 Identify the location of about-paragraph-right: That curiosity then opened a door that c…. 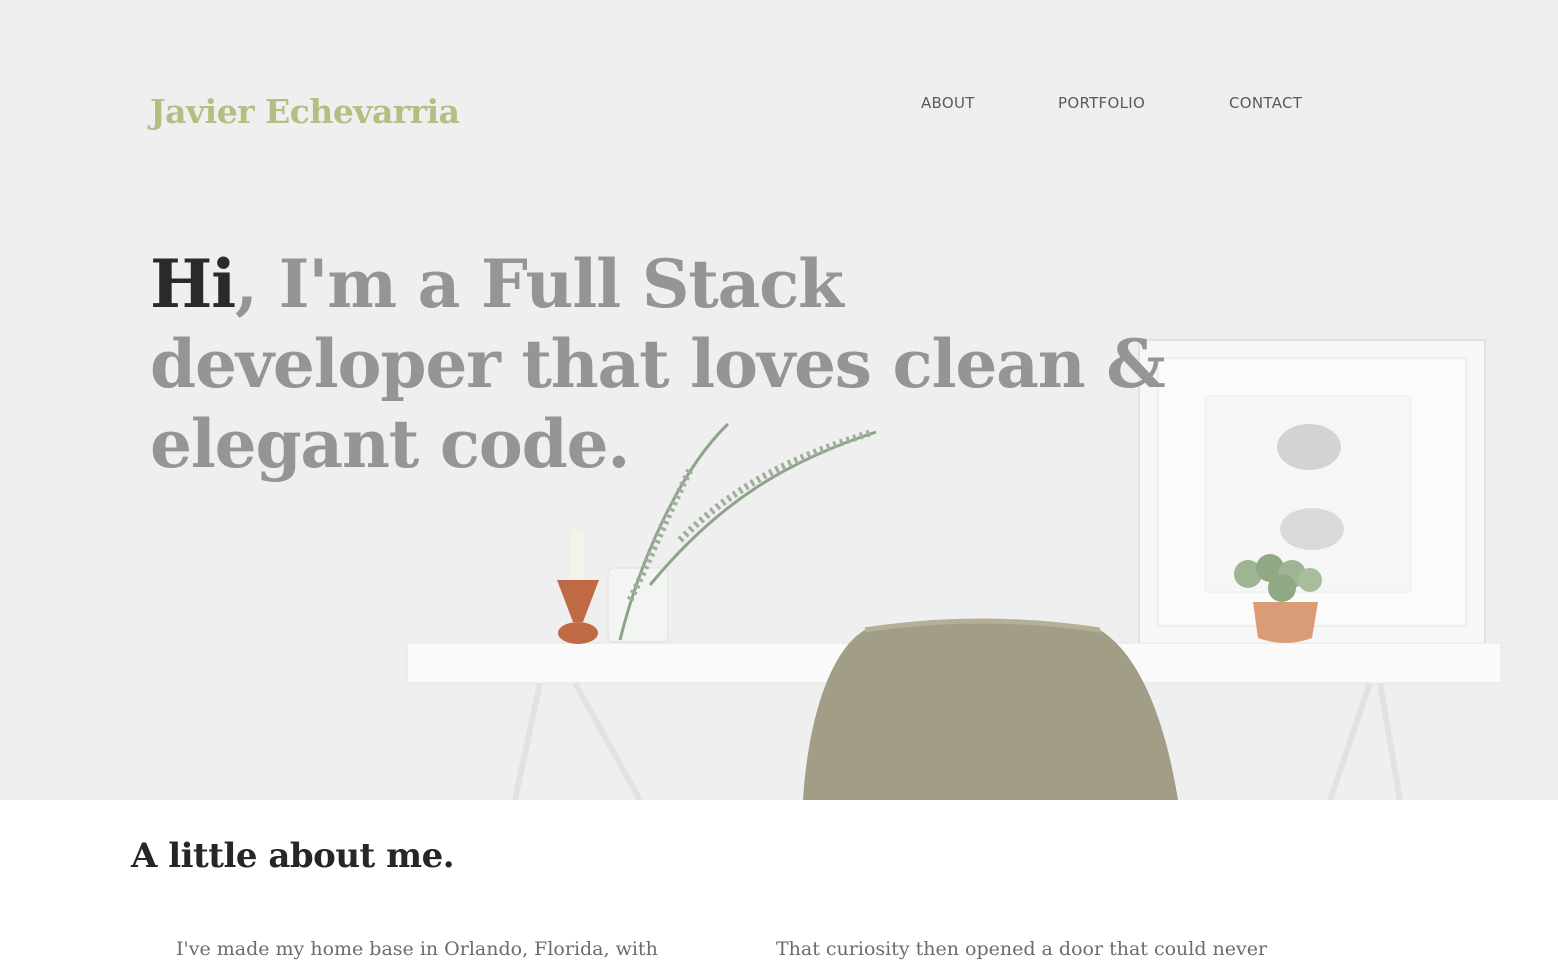
(1022, 949).